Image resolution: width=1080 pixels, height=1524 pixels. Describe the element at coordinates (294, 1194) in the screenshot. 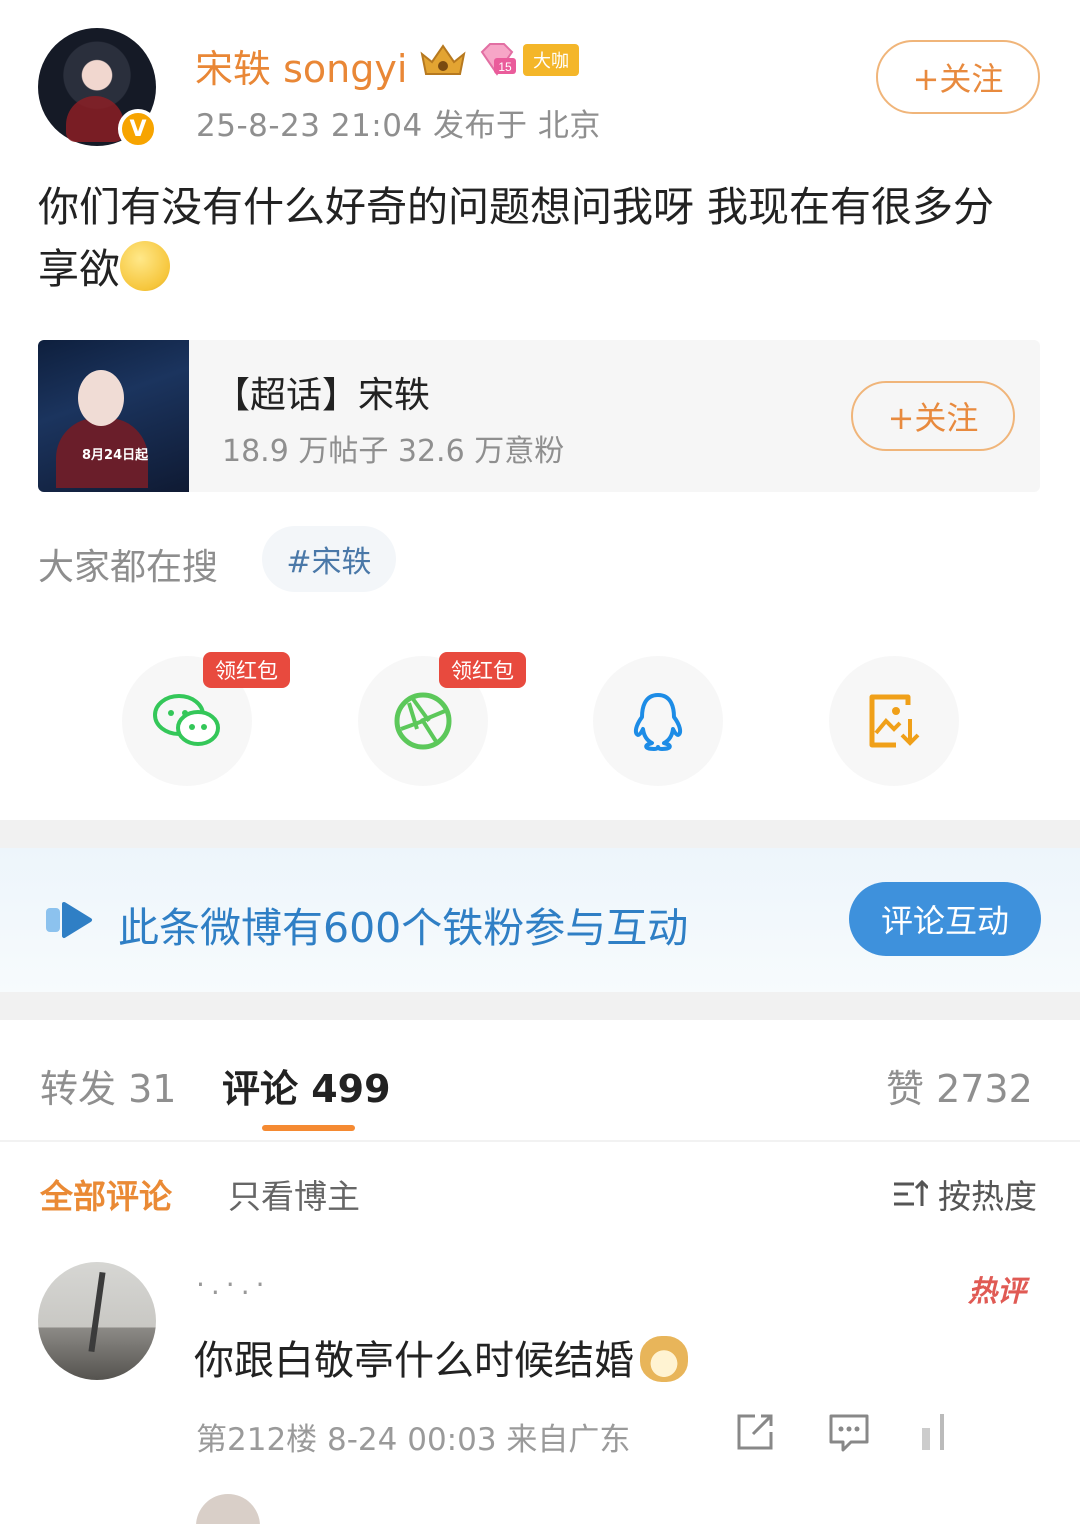

I see `filter-poster-only: 只看博主` at that location.